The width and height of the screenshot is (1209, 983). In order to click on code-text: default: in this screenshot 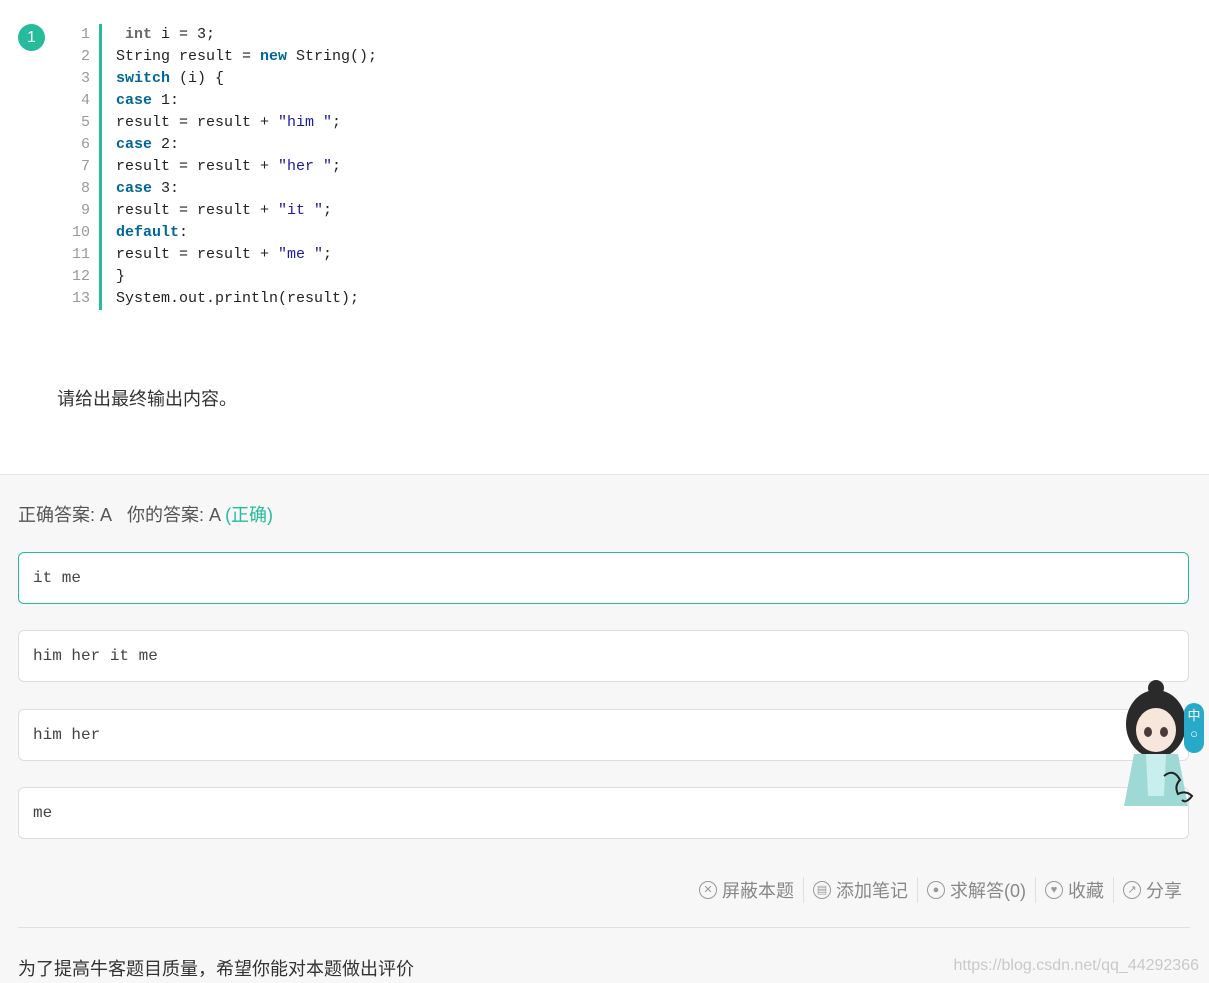, I will do `click(145, 233)`.